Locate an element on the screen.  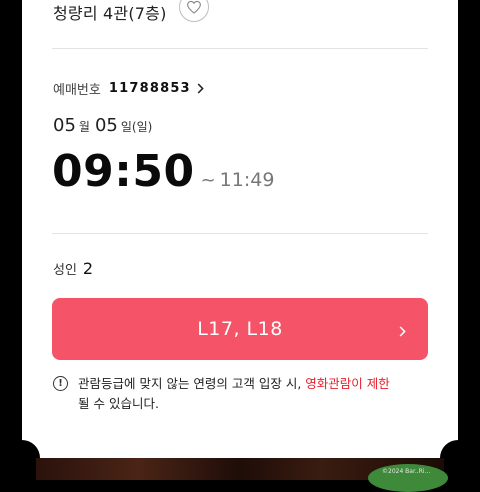
audience-info: 성인 2 is located at coordinates (73, 268).